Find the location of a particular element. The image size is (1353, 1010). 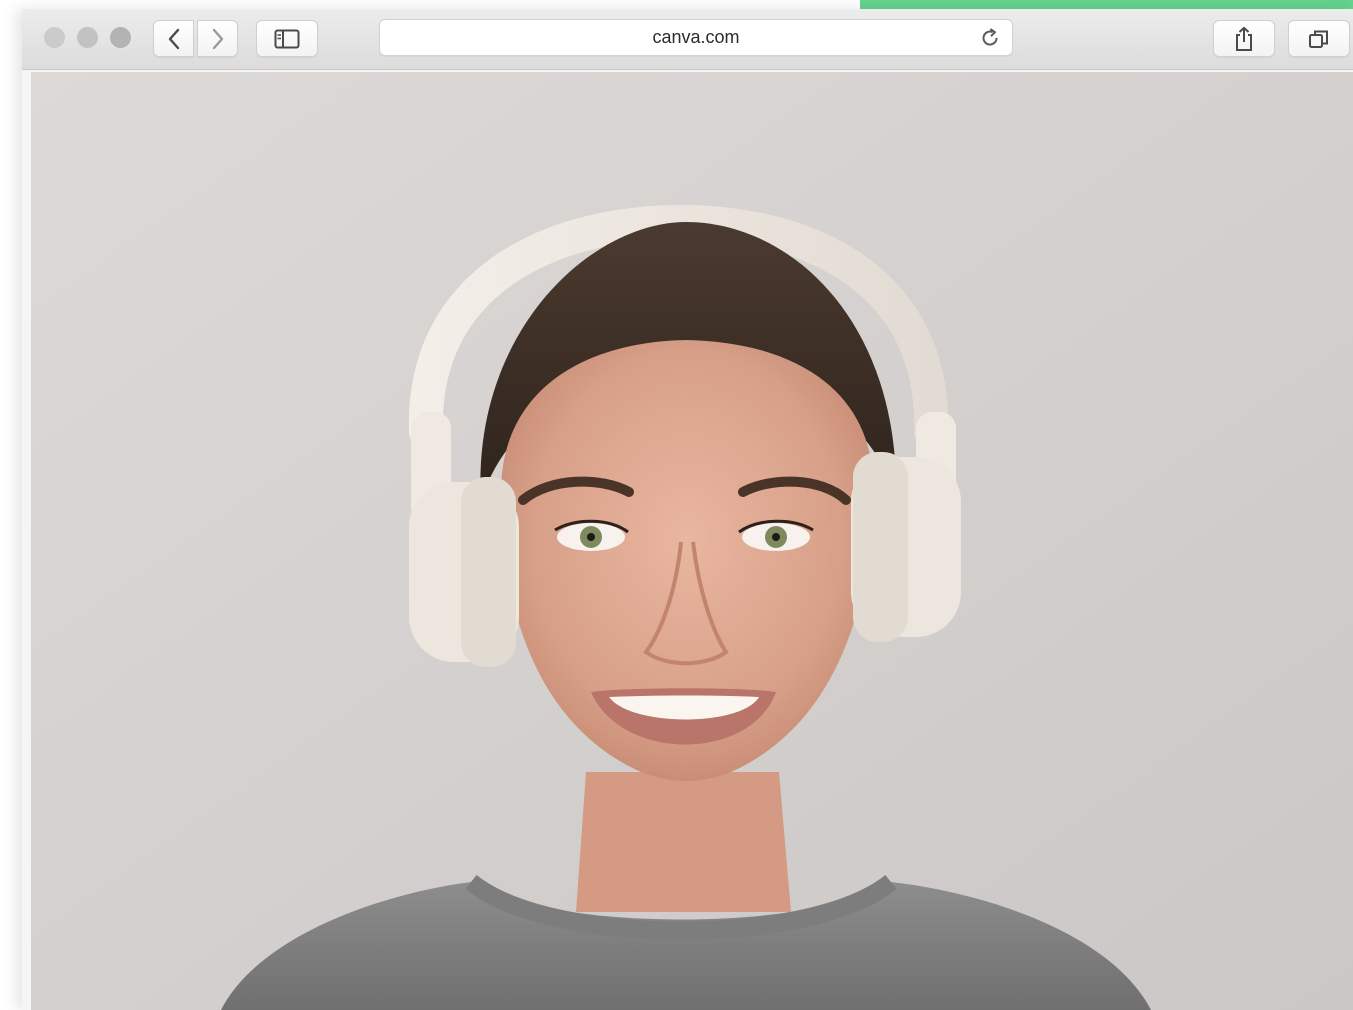

back-button is located at coordinates (173, 38).